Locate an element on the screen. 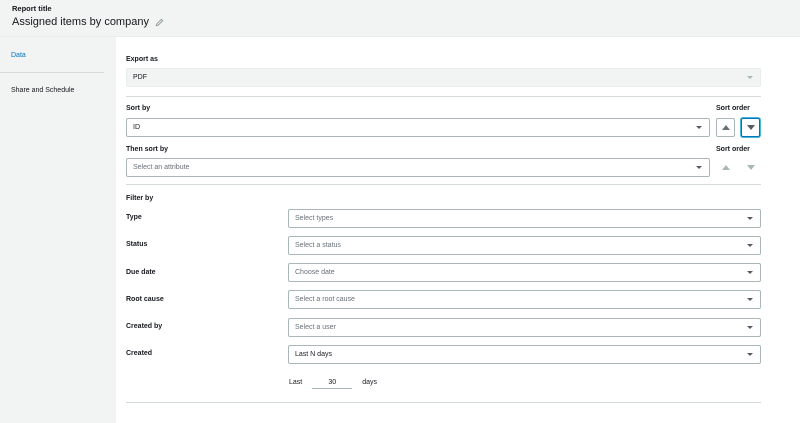 The width and height of the screenshot is (800, 423). then-sort-ascending-button is located at coordinates (725, 167).